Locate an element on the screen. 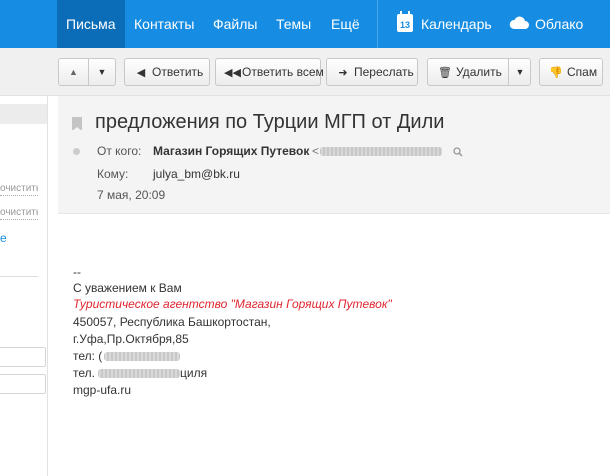 The height and width of the screenshot is (476, 610). sender-email-open: < is located at coordinates (316, 151).